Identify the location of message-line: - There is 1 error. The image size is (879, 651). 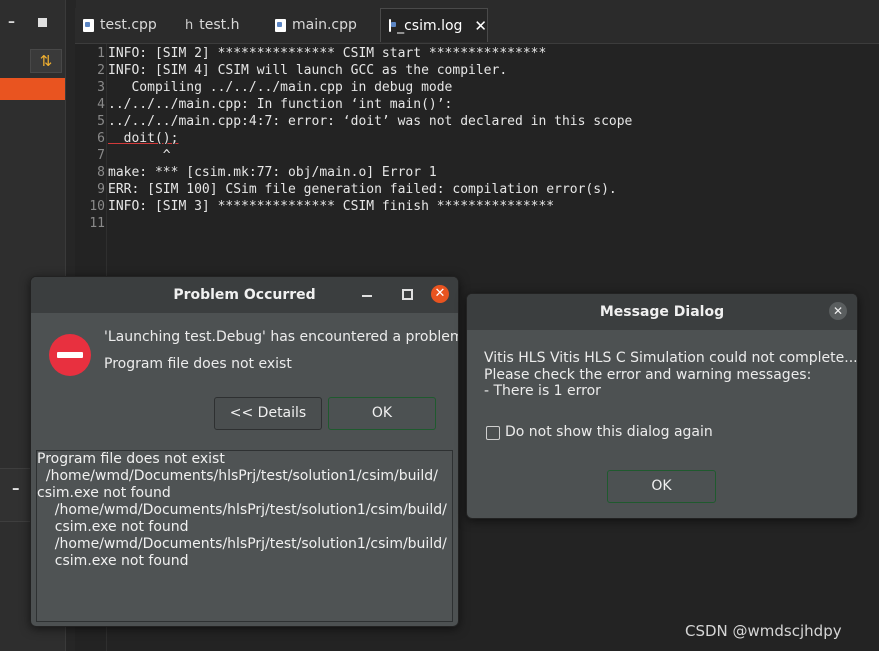
(542, 391).